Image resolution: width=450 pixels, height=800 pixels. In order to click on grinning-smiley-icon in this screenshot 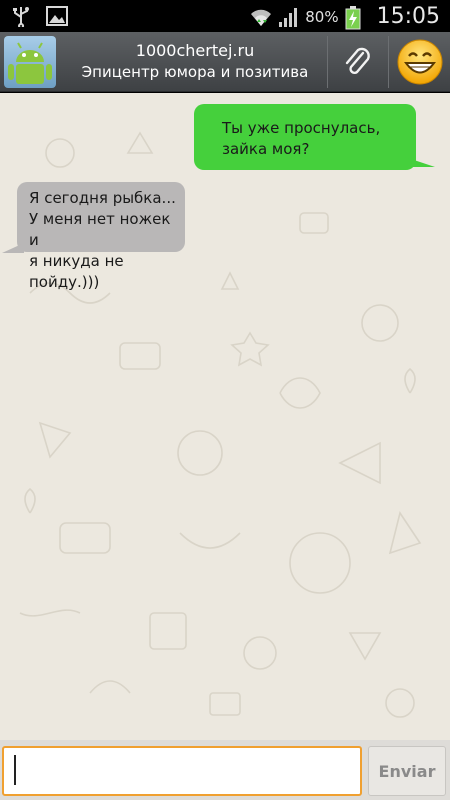, I will do `click(420, 62)`.